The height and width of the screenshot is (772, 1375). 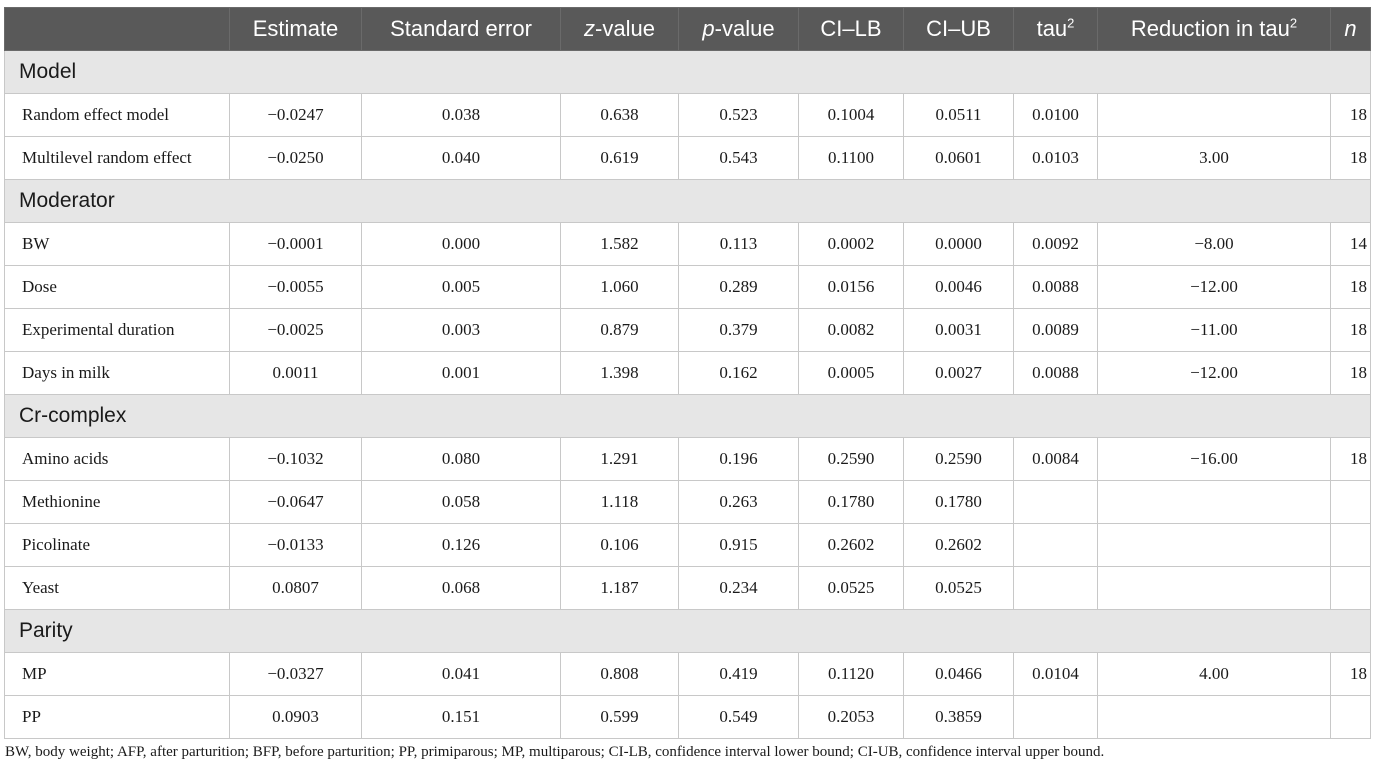 I want to click on standard-error-cell: 0.058, so click(x=461, y=502).